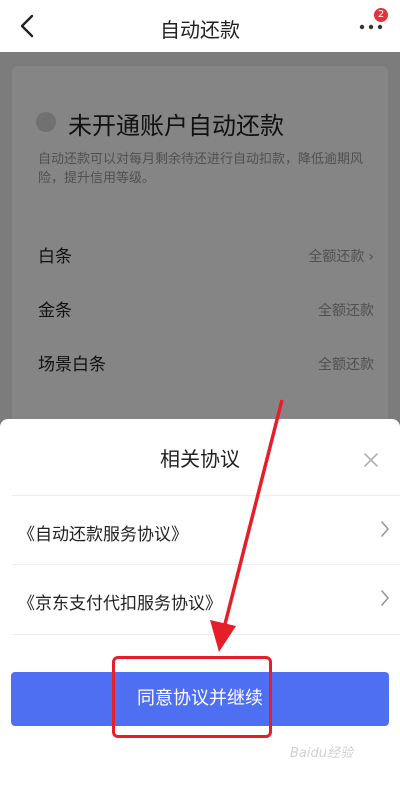  Describe the element at coordinates (192, 697) in the screenshot. I see `annotation-highlight-box` at that location.